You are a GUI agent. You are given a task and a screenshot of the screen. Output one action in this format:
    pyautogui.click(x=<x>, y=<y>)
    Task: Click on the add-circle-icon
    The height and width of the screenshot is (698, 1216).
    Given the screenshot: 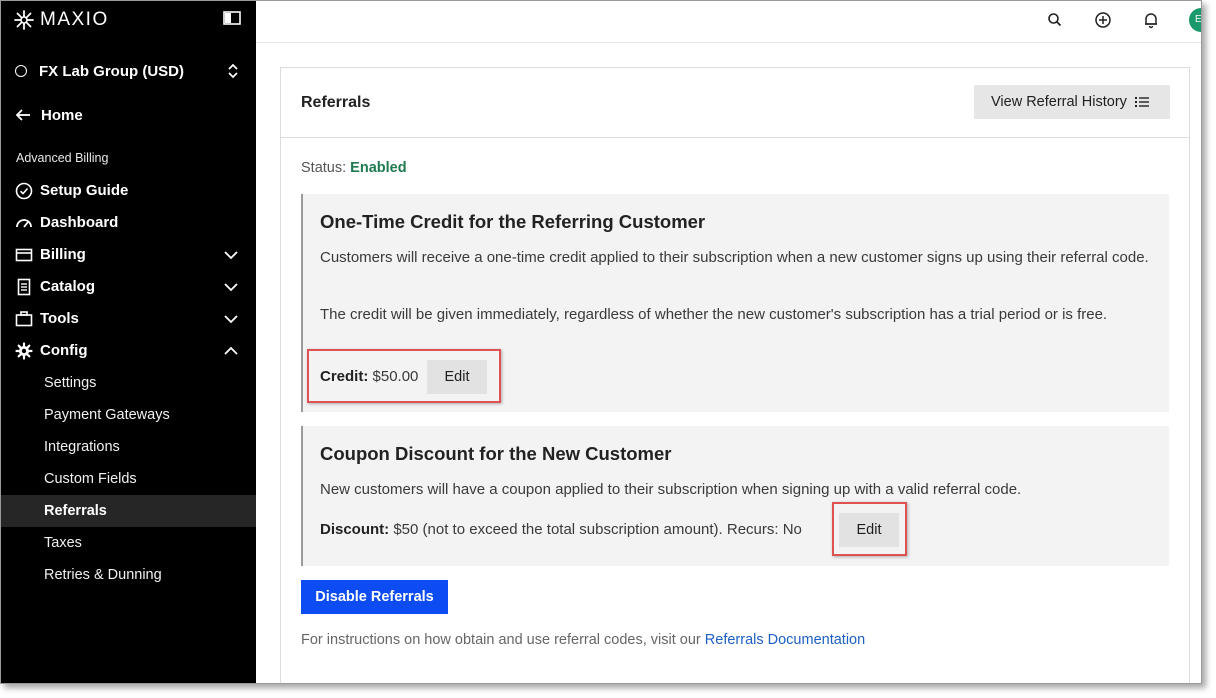 What is the action you would take?
    pyautogui.click(x=1103, y=20)
    